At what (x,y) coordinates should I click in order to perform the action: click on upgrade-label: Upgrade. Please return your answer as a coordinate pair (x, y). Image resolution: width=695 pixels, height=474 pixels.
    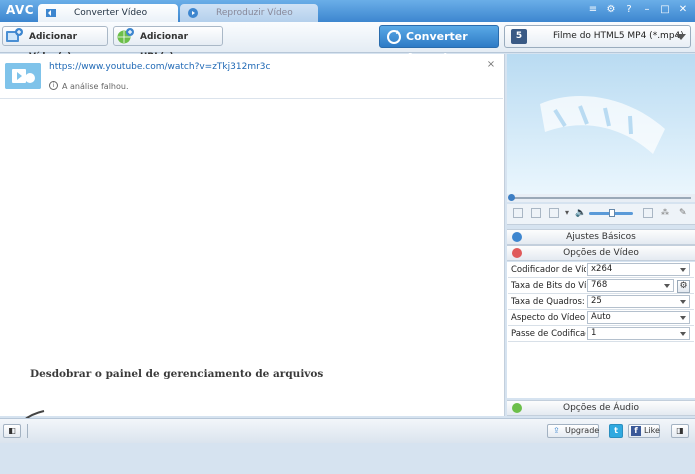
    Looking at the image, I should click on (582, 430).